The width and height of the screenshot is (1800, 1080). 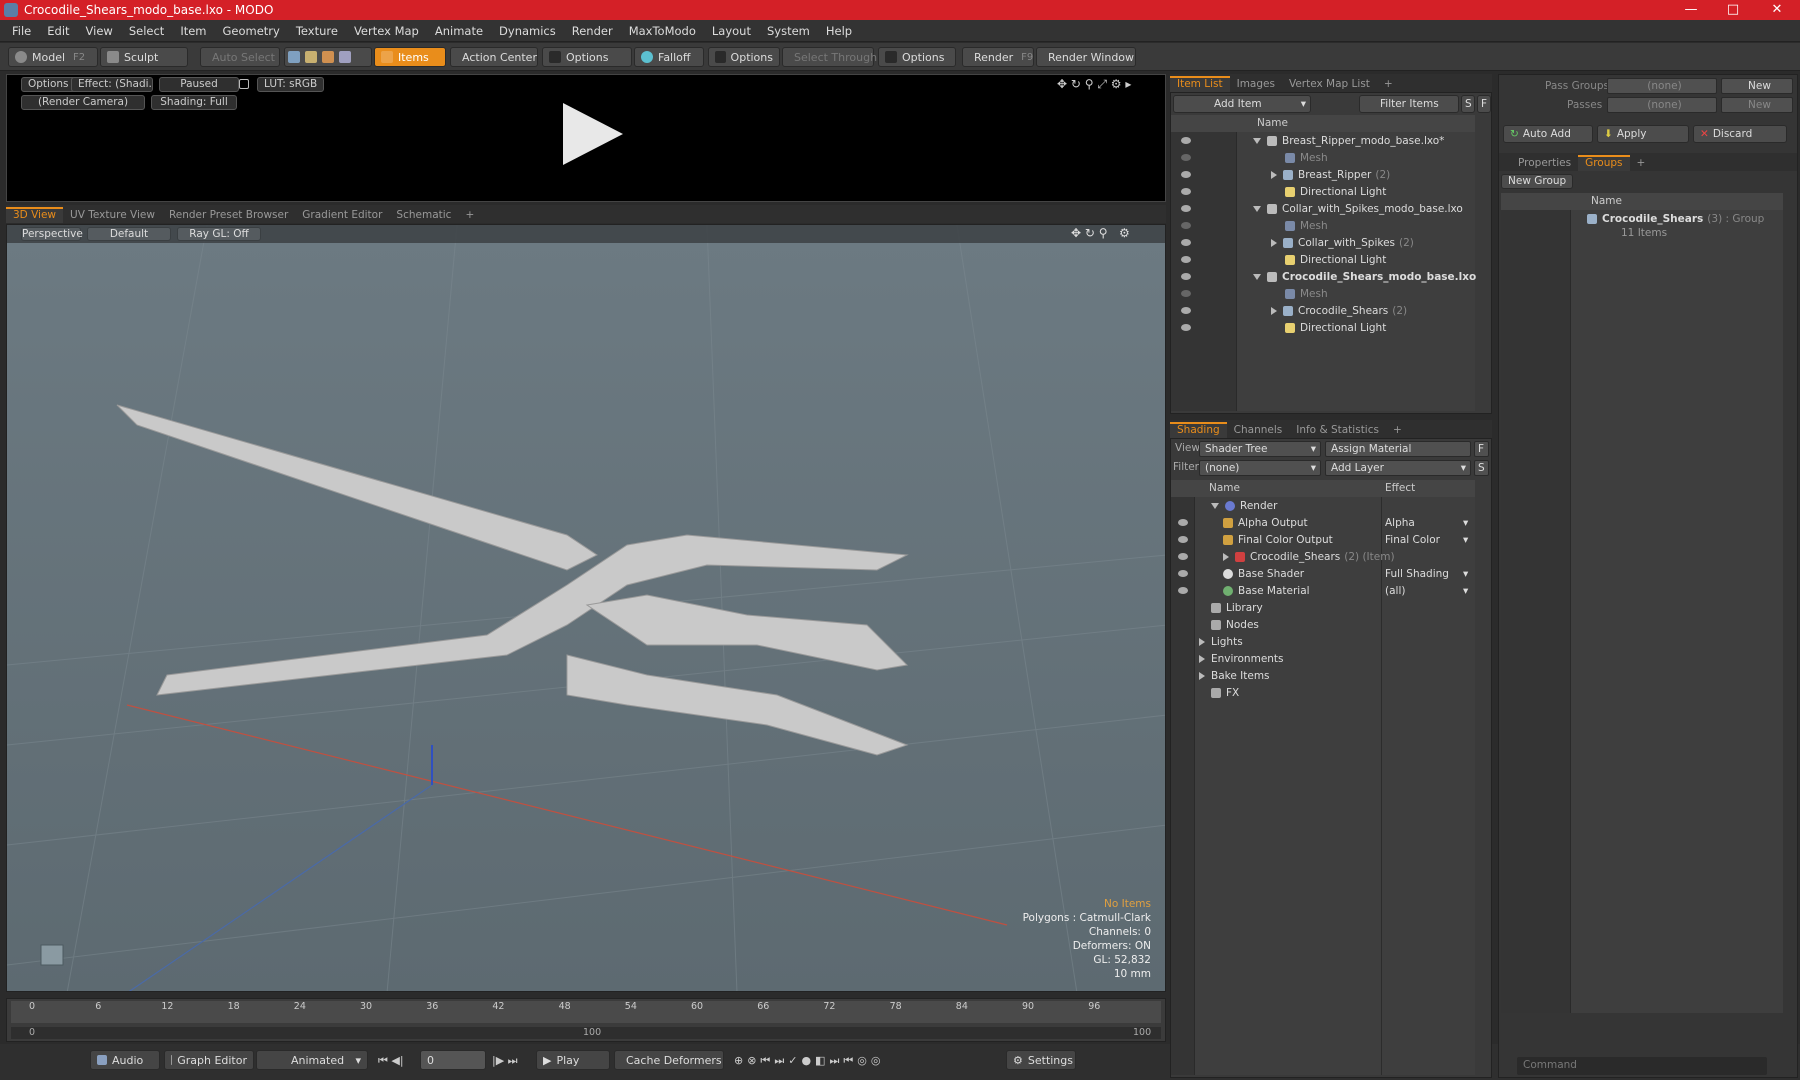 What do you see at coordinates (291, 84) in the screenshot?
I see `lut-dropdown: LUT: sRGB` at bounding box center [291, 84].